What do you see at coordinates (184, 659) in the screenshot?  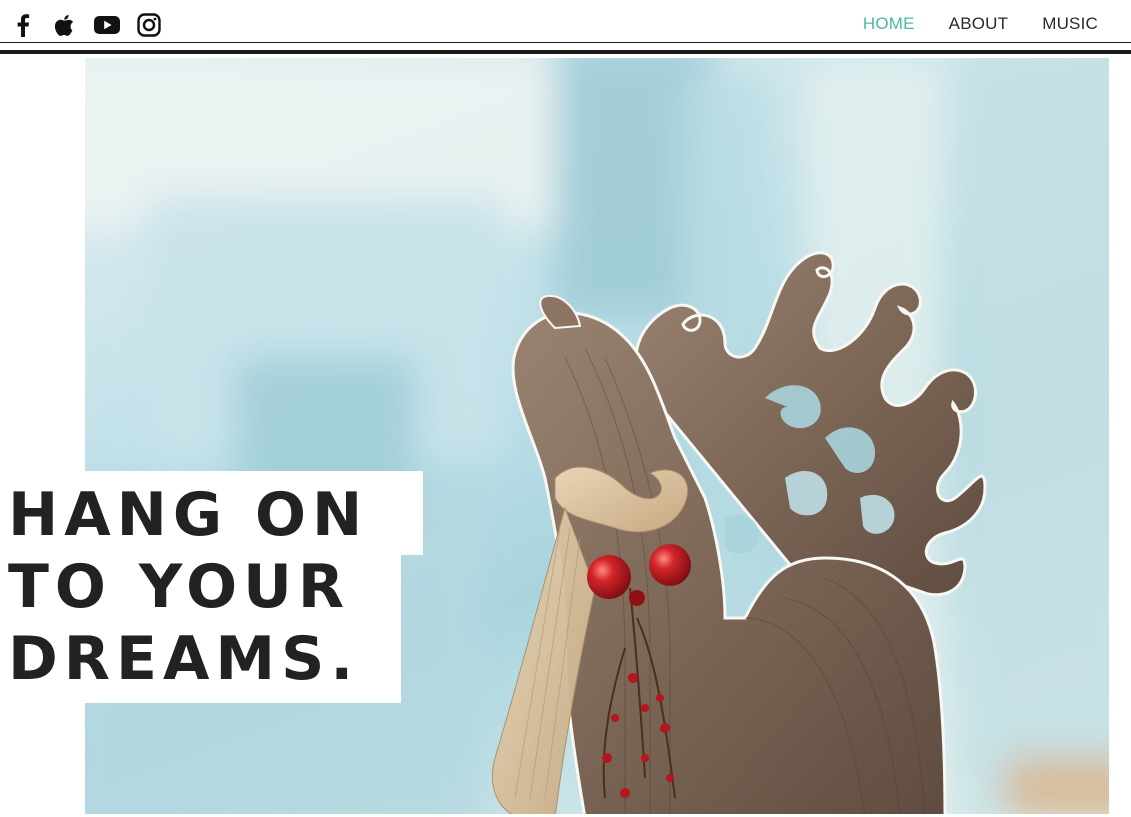 I see `headline-line-3: DREAMS.` at bounding box center [184, 659].